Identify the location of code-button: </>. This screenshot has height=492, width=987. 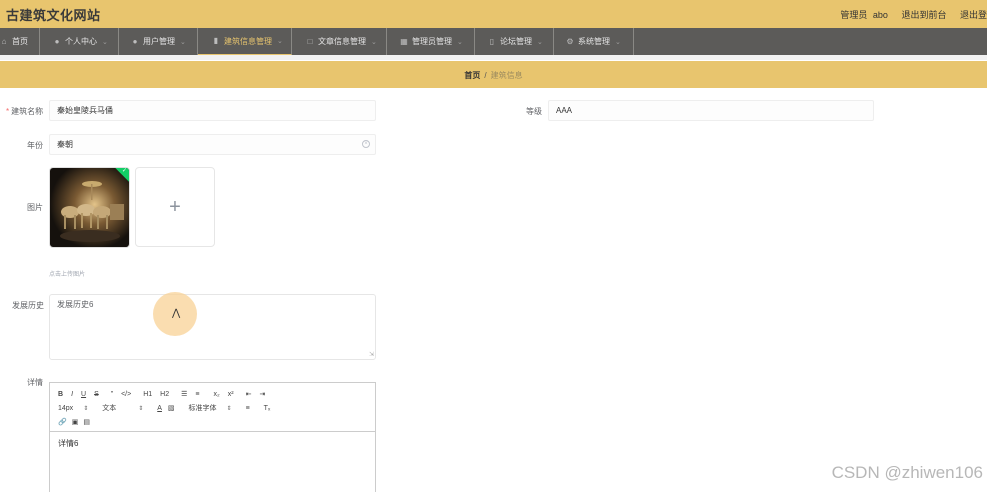
(126, 394).